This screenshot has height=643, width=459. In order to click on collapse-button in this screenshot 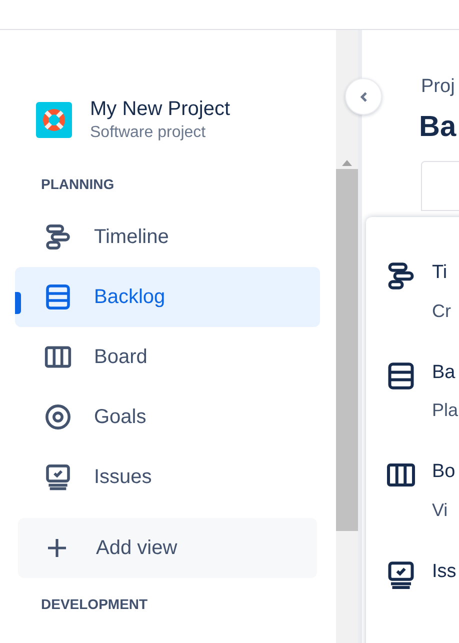, I will do `click(363, 96)`.